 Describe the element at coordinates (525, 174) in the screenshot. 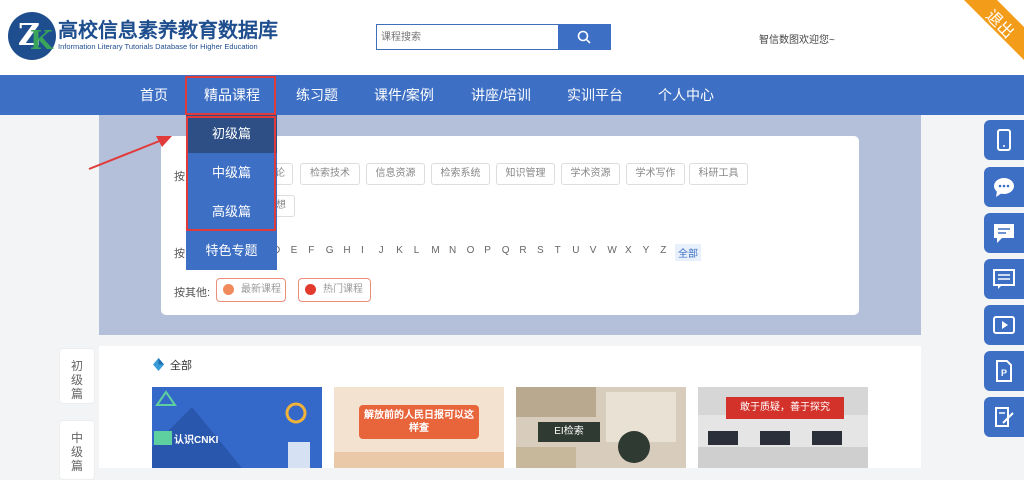

I see `filter-tag: 知识管理` at that location.